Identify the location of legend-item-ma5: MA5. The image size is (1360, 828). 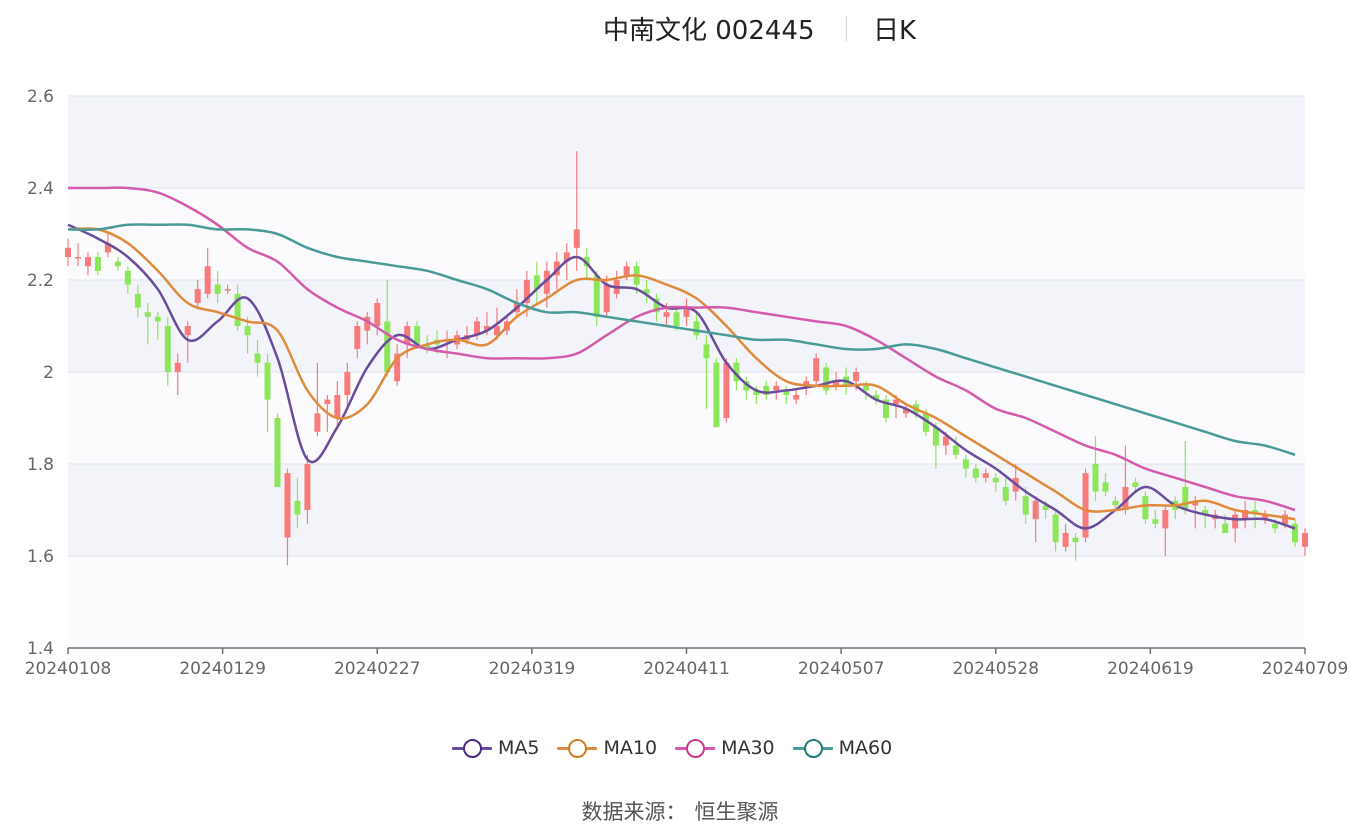
(495, 748).